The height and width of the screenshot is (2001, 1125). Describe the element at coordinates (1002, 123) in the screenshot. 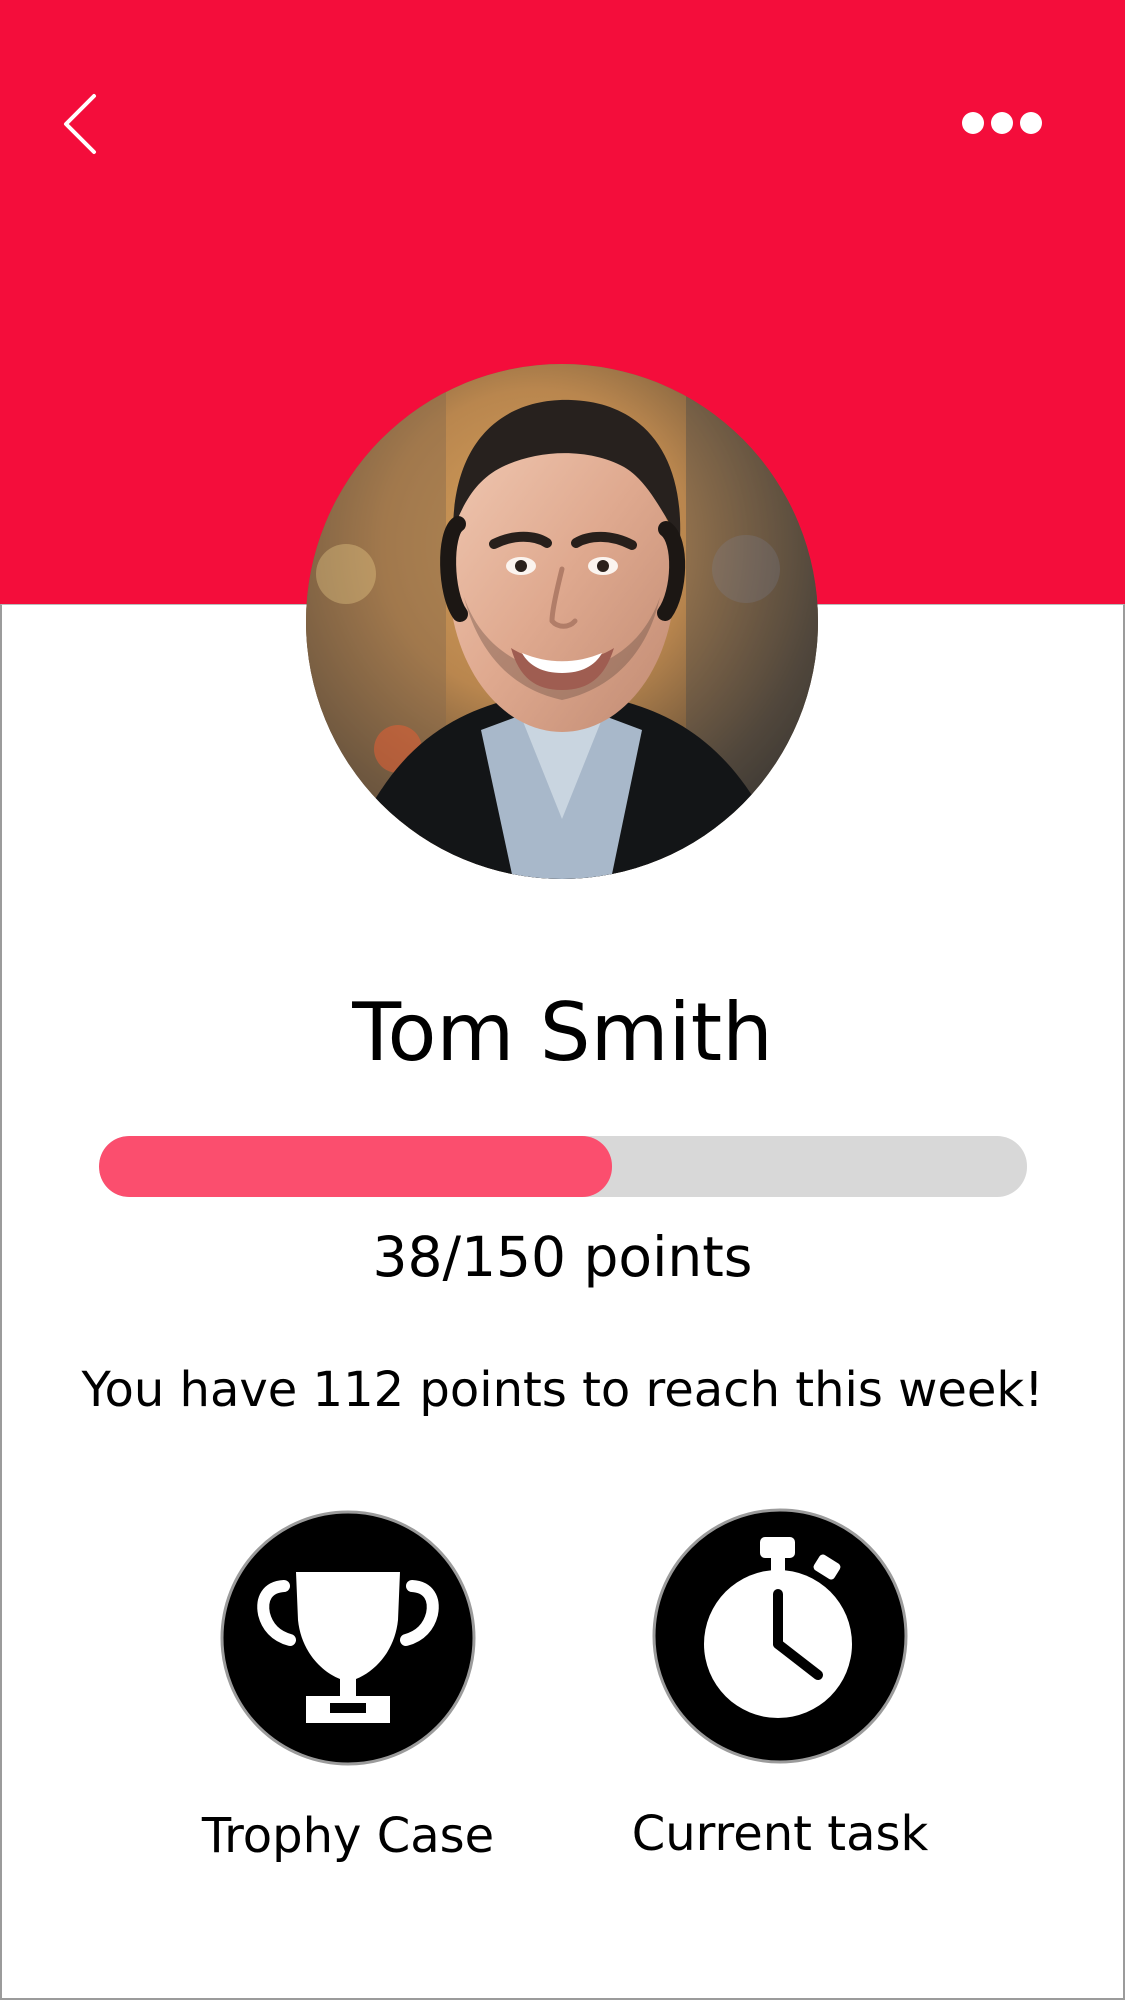

I see `more-horizontal-icon` at that location.